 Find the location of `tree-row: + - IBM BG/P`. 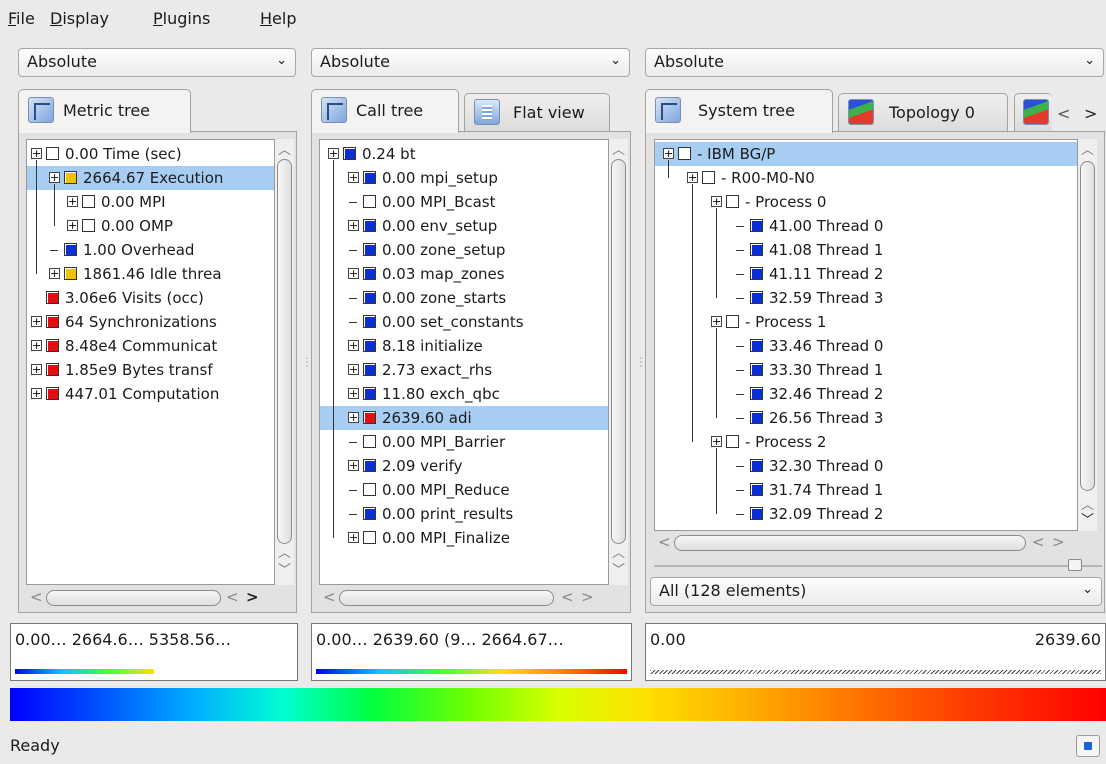

tree-row: + - IBM BG/P is located at coordinates (866, 154).